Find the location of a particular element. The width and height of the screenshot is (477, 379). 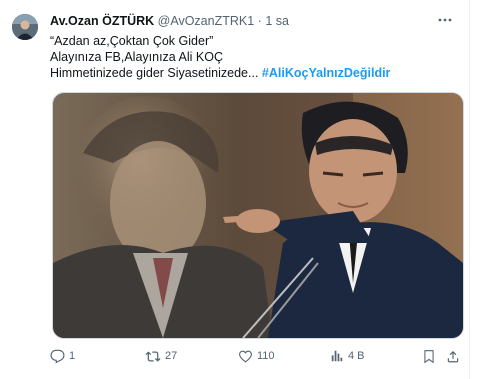

views-button: 4 B is located at coordinates (347, 356).